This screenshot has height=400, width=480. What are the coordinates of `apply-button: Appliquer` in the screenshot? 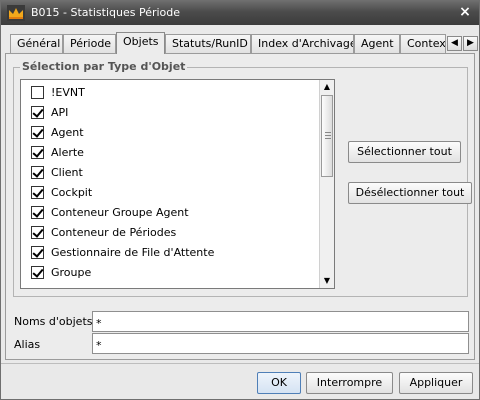 It's located at (436, 383).